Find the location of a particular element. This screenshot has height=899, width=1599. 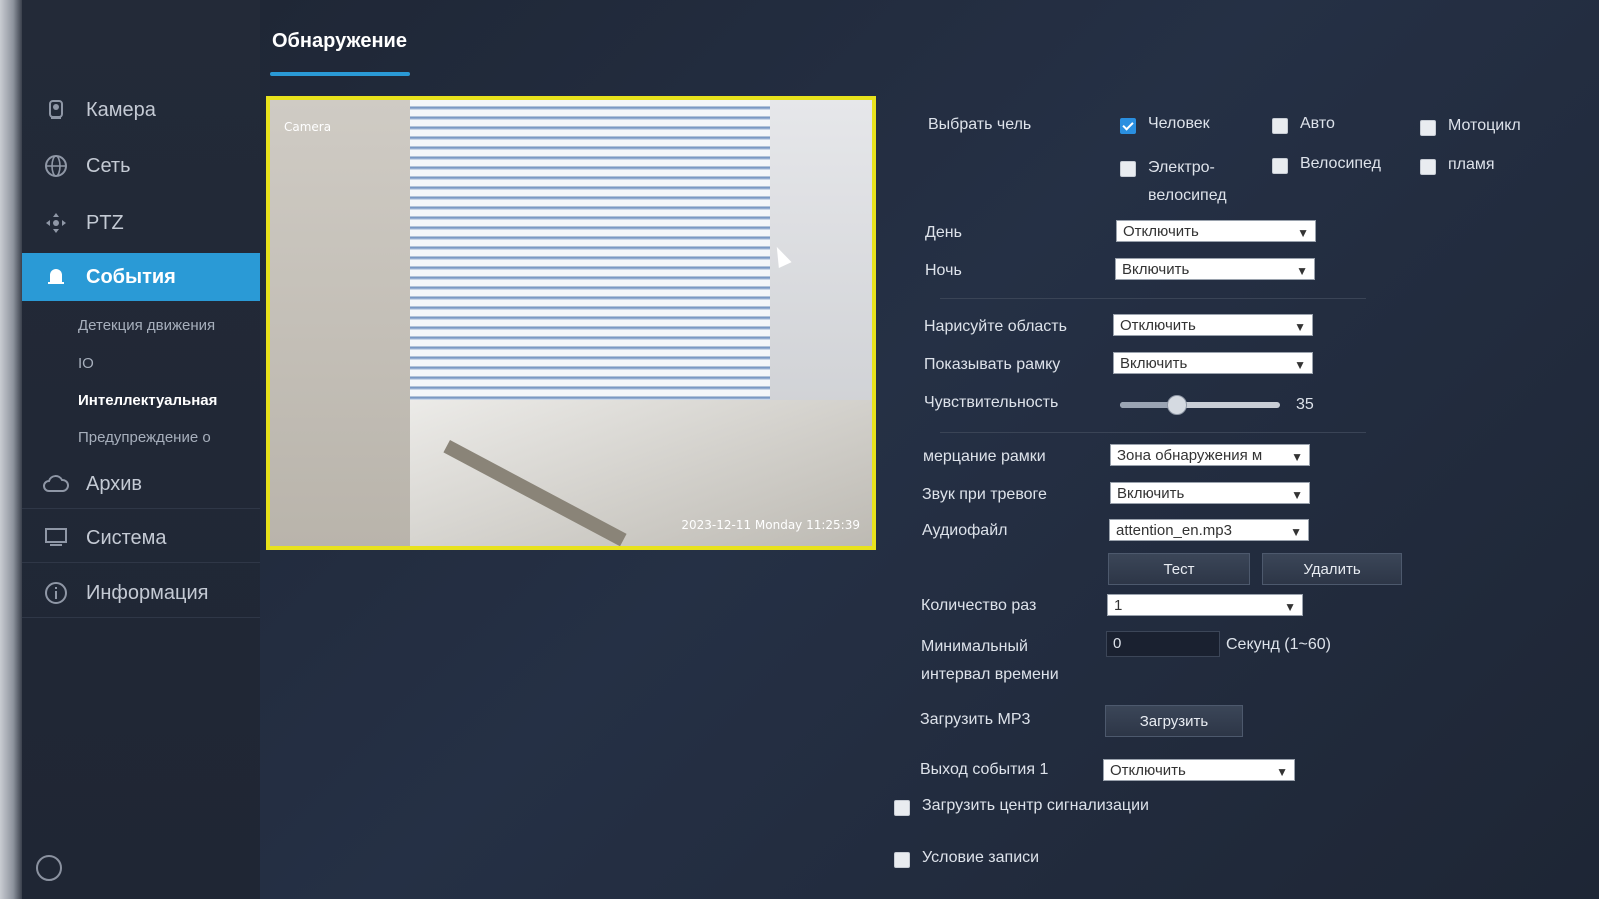

sensitivity-value: 35 is located at coordinates (1305, 404).